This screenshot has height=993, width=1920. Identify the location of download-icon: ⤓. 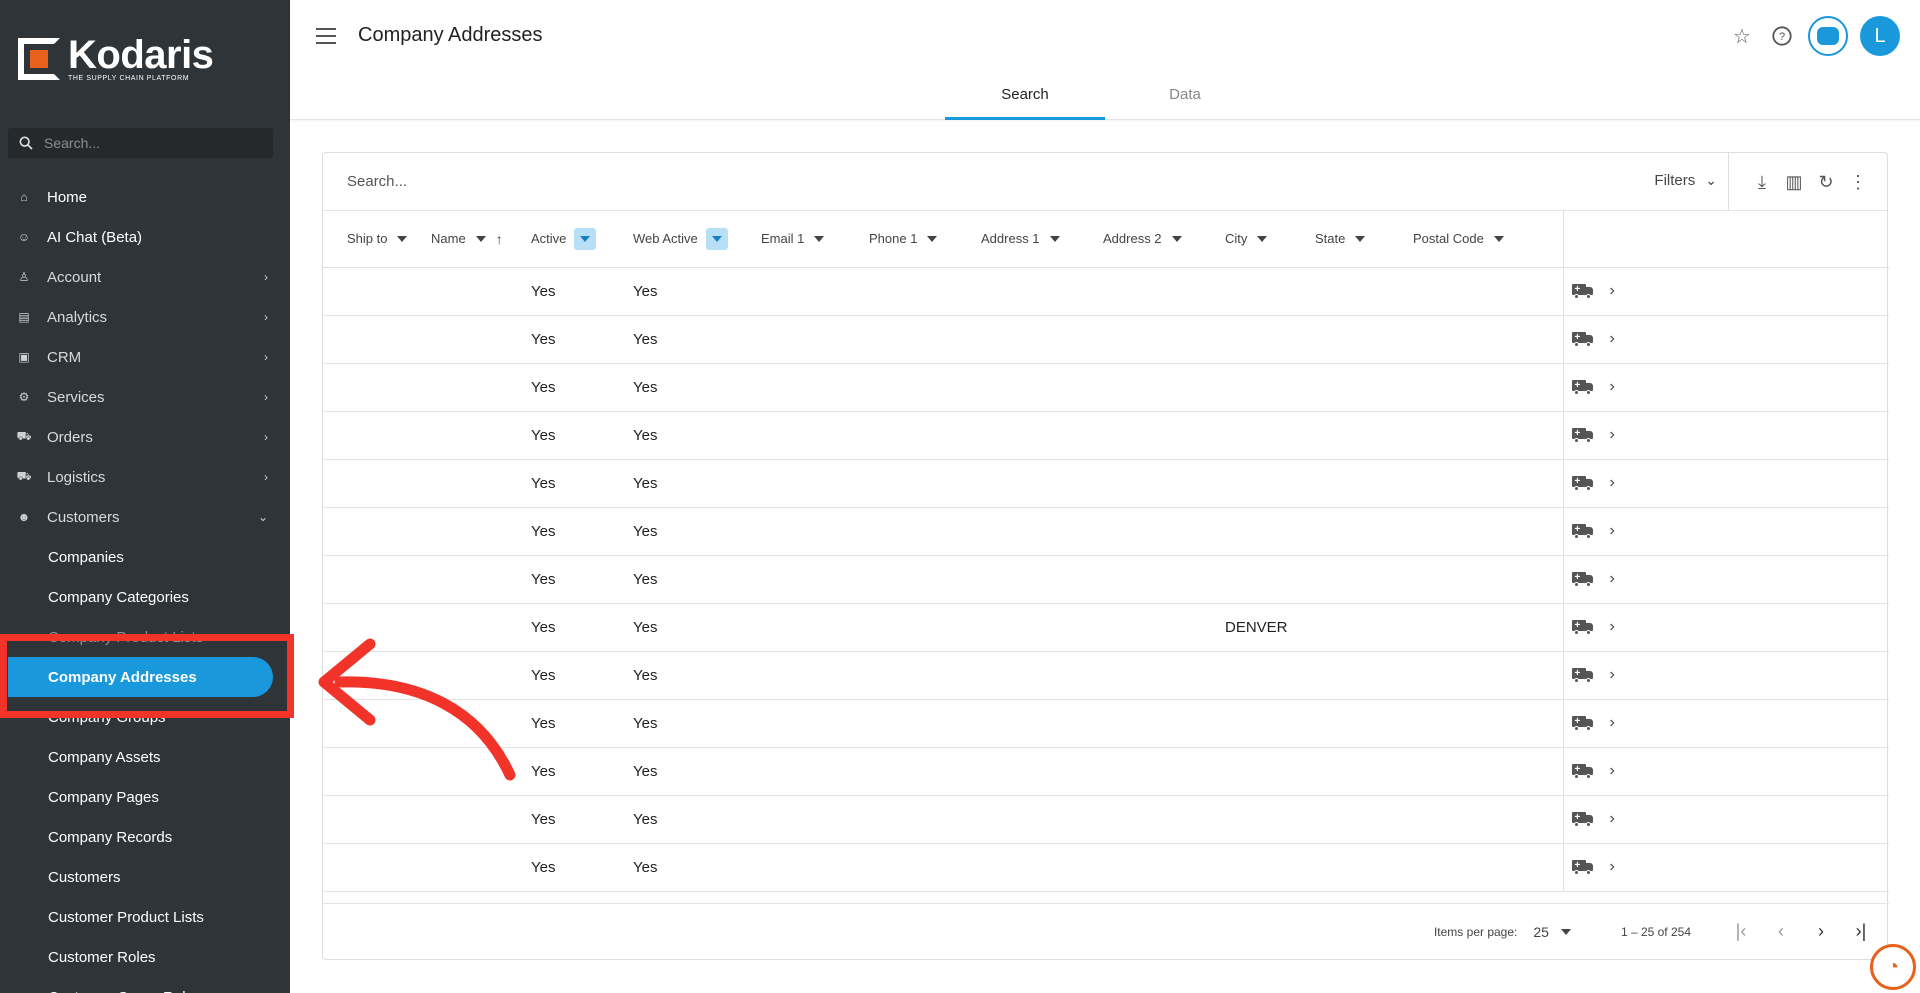
(1762, 182).